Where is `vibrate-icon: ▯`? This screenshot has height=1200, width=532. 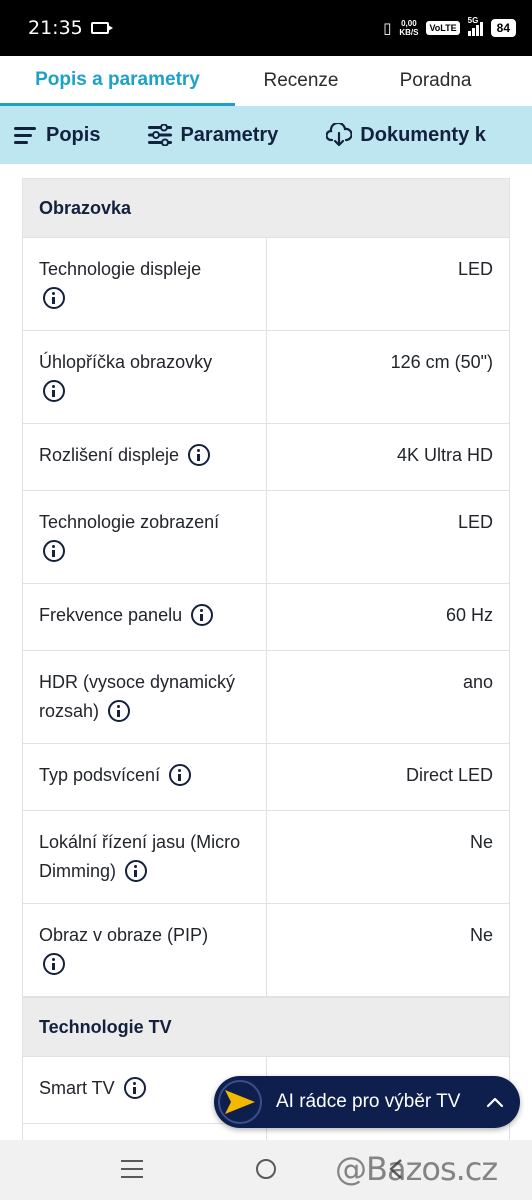
vibrate-icon: ▯ is located at coordinates (387, 28).